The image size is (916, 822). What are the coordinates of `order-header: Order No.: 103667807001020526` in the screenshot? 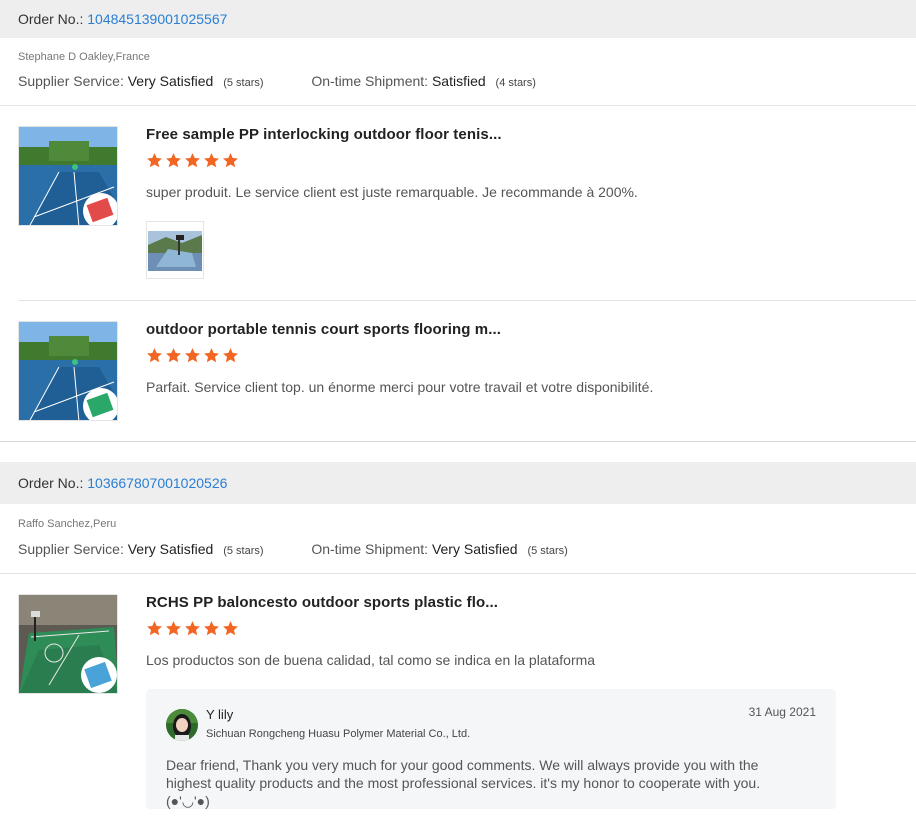 It's located at (458, 483).